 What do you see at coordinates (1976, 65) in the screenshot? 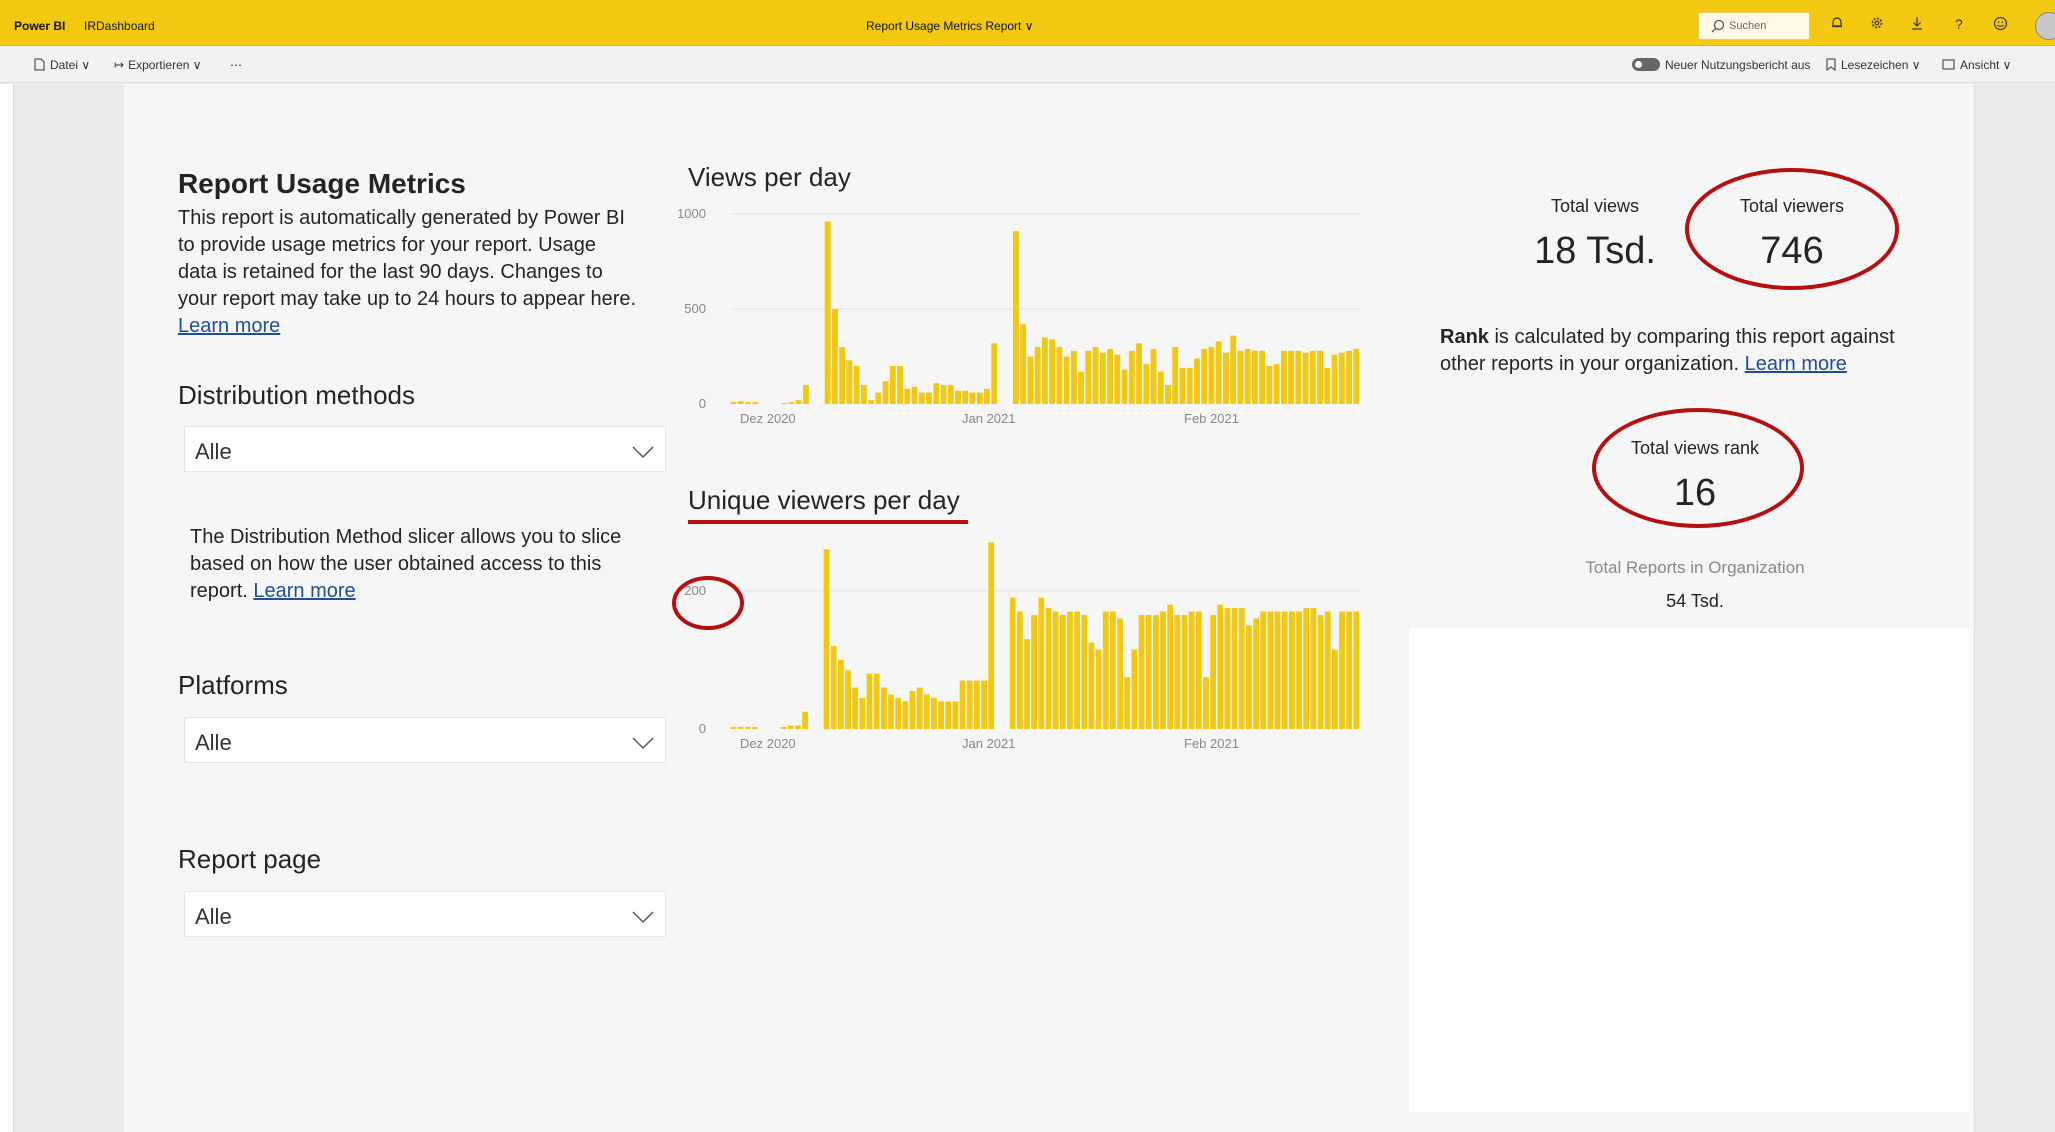
I see `view-menu: Ansicht ∨` at bounding box center [1976, 65].